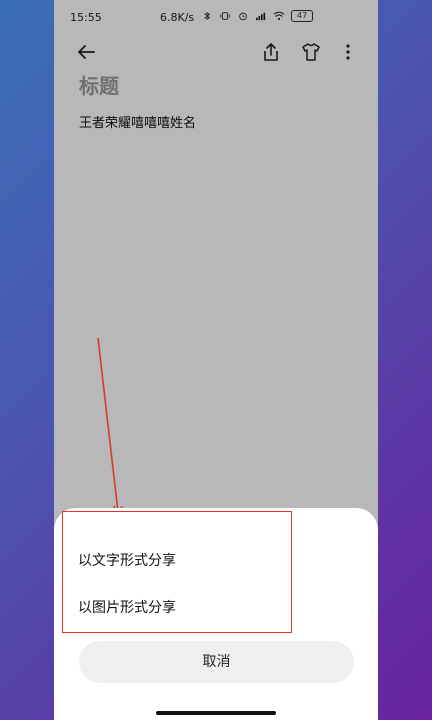  Describe the element at coordinates (216, 713) in the screenshot. I see `home-indicator` at that location.